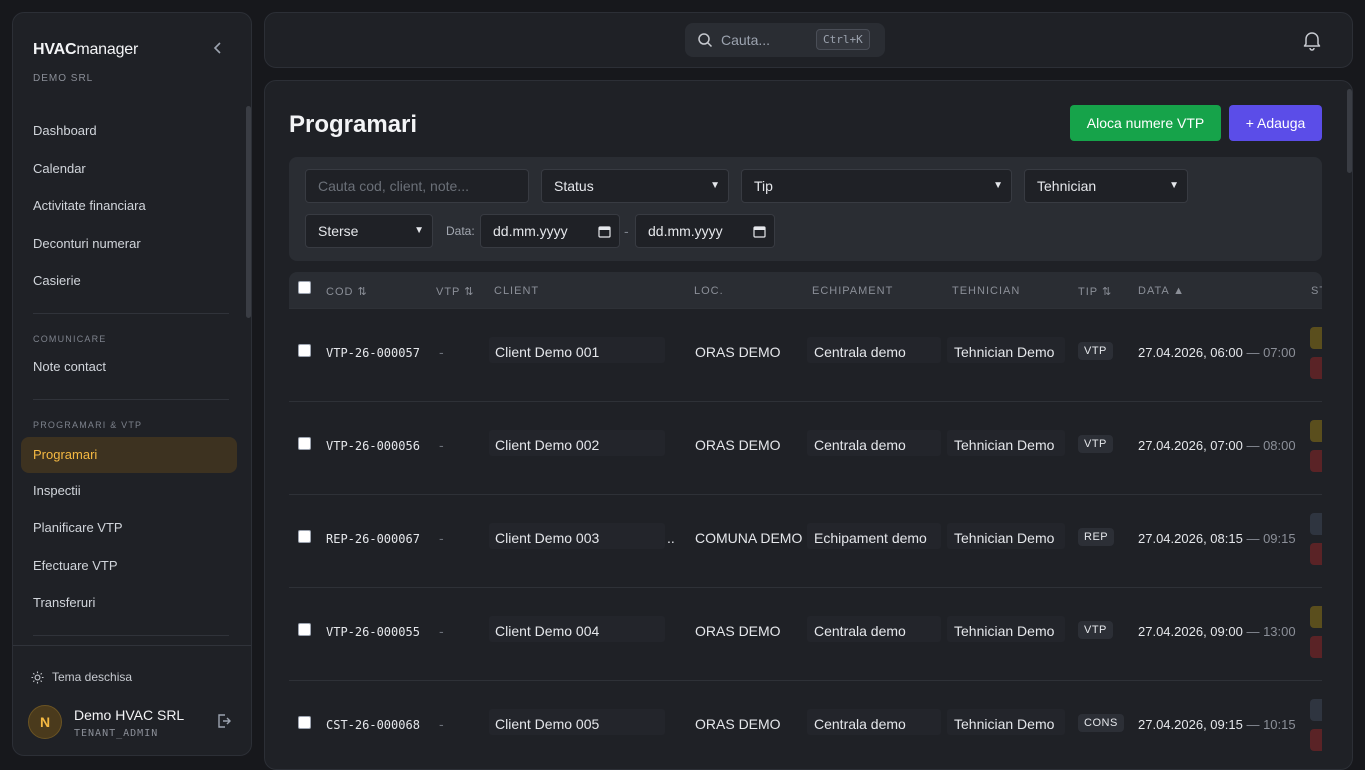 This screenshot has height=770, width=1365. What do you see at coordinates (547, 724) in the screenshot?
I see `row-client: Client Demo 005` at bounding box center [547, 724].